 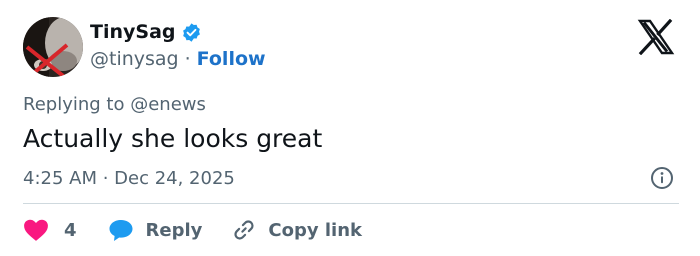 I want to click on like-count: 4, so click(x=70, y=230).